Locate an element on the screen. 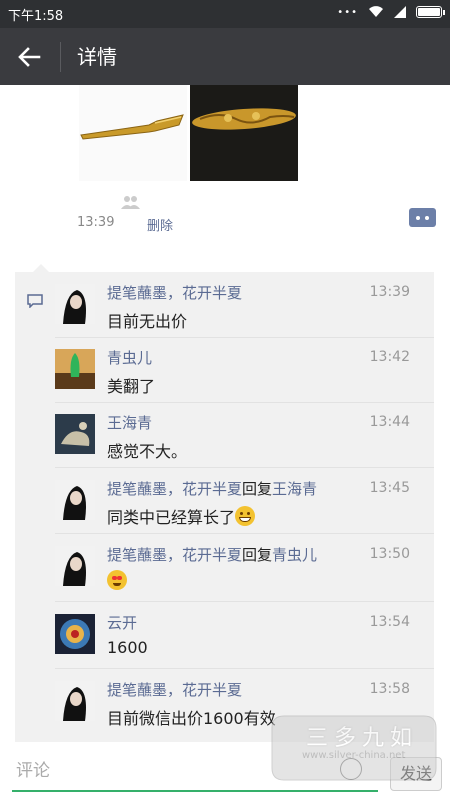  grin-emoji-icon is located at coordinates (245, 516).